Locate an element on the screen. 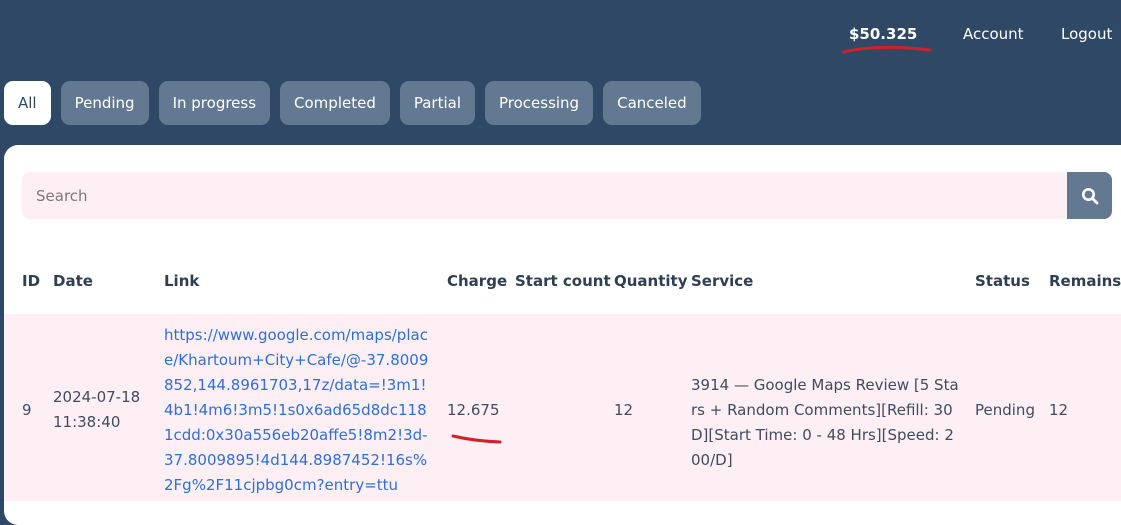 Image resolution: width=1121 pixels, height=525 pixels. column-header-remains: Remains is located at coordinates (1085, 281).